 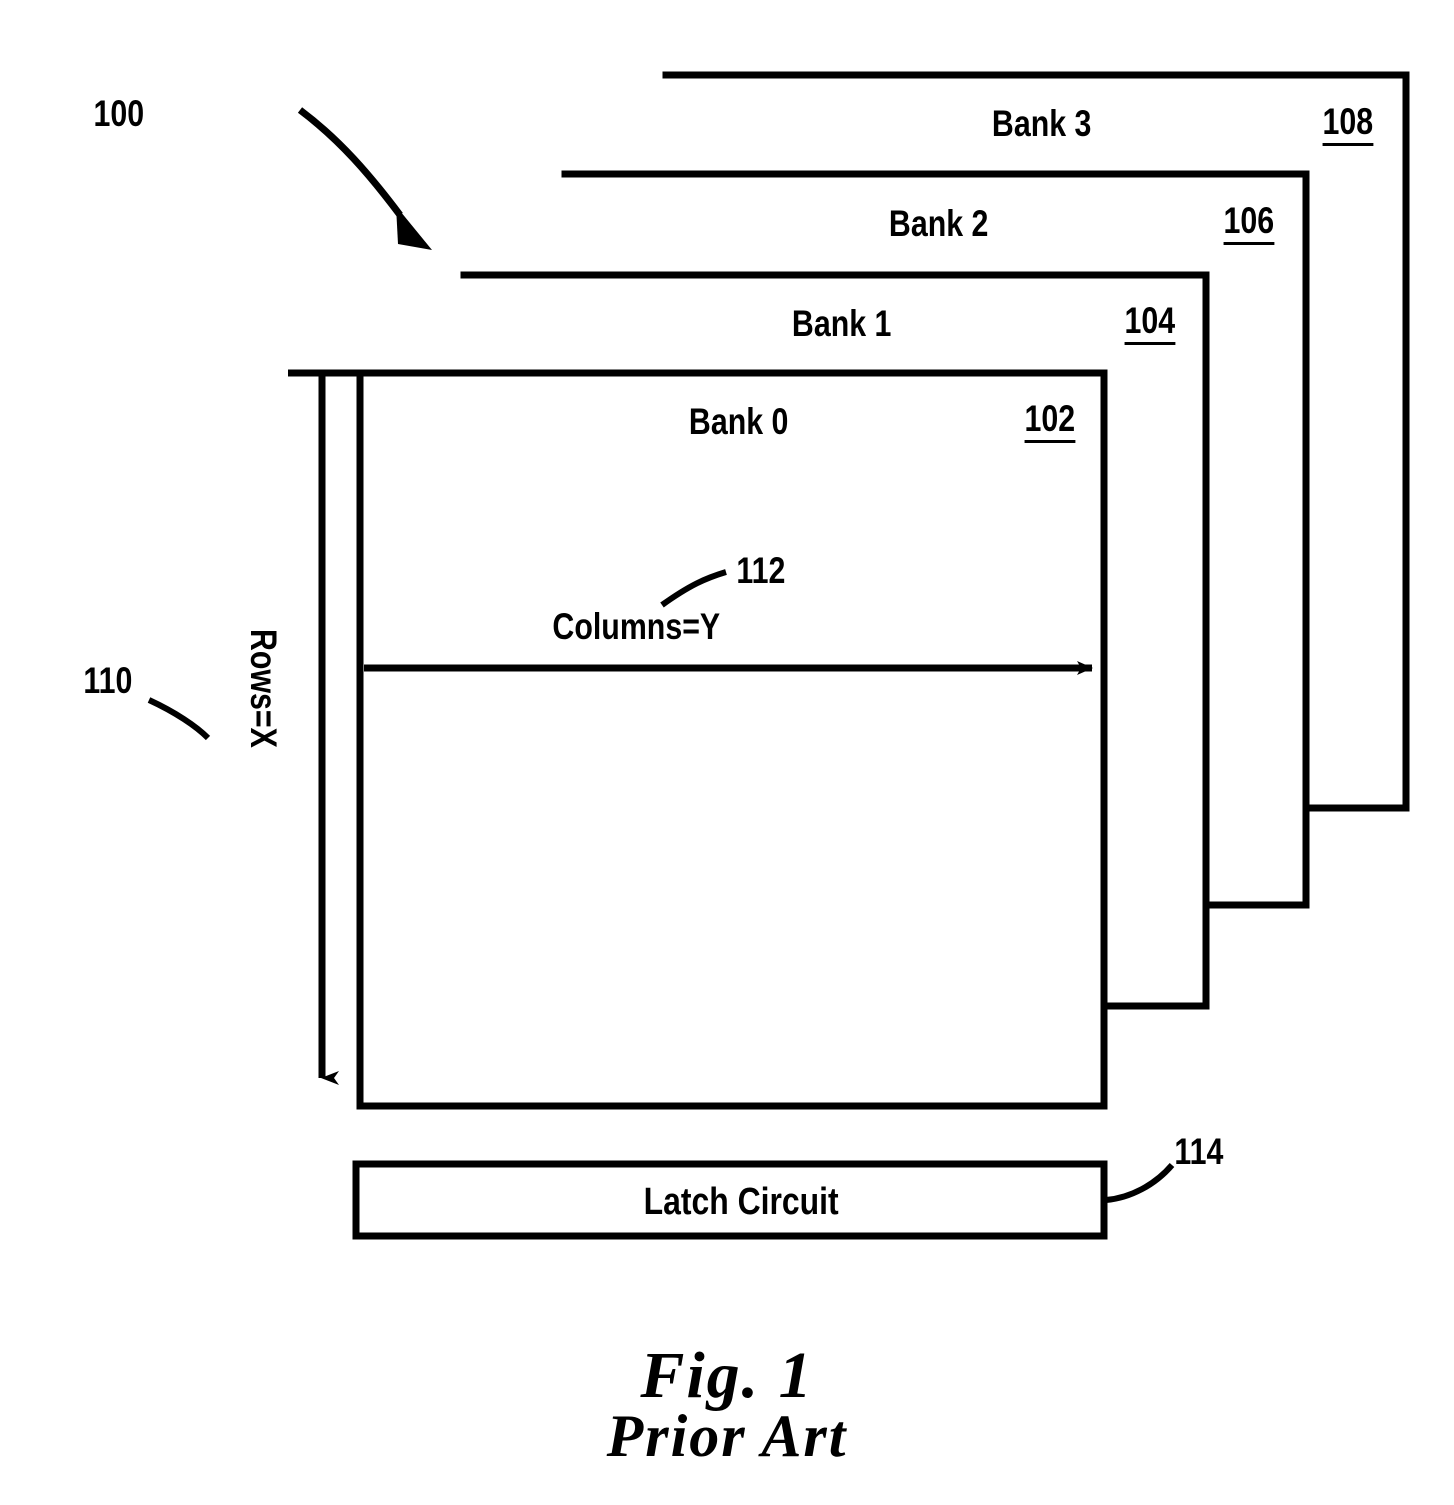 What do you see at coordinates (414, 228) in the screenshot?
I see `assembly-leader-arrowhead` at bounding box center [414, 228].